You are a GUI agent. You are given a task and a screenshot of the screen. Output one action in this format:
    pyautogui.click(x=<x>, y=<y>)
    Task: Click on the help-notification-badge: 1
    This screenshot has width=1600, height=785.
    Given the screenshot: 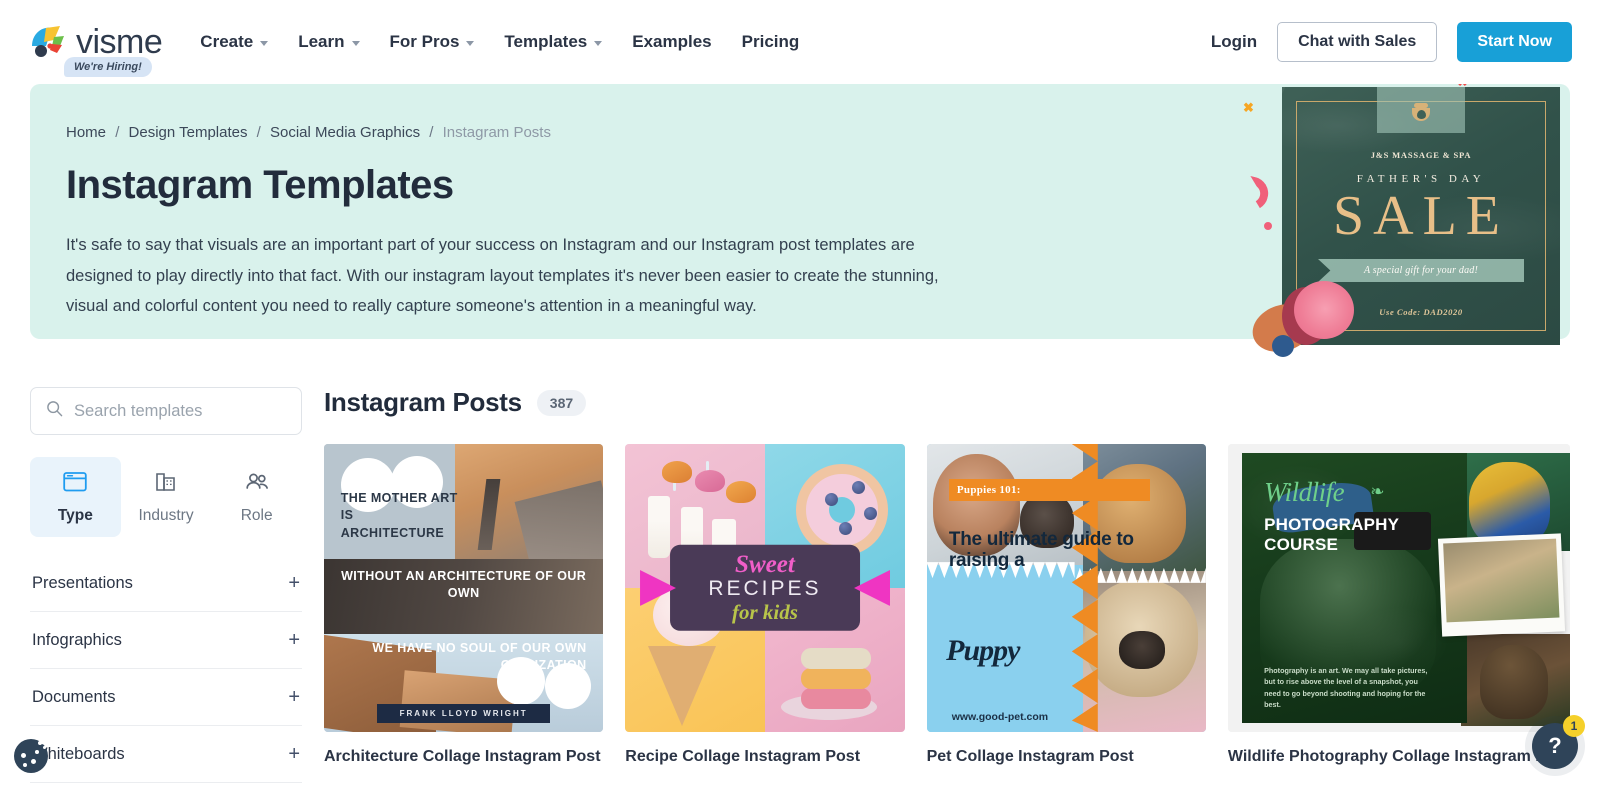 What is the action you would take?
    pyautogui.click(x=1574, y=726)
    